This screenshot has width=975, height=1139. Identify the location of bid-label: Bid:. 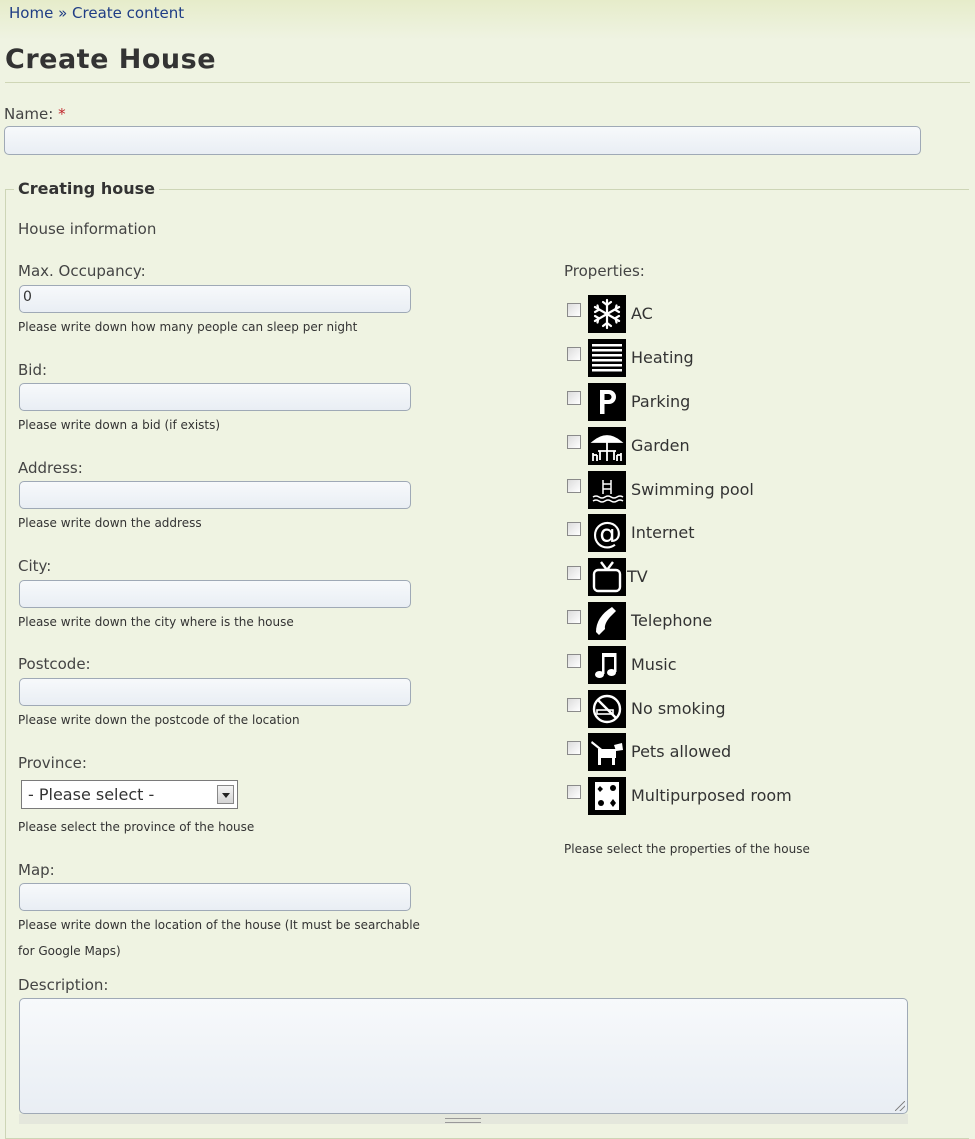
(33, 370).